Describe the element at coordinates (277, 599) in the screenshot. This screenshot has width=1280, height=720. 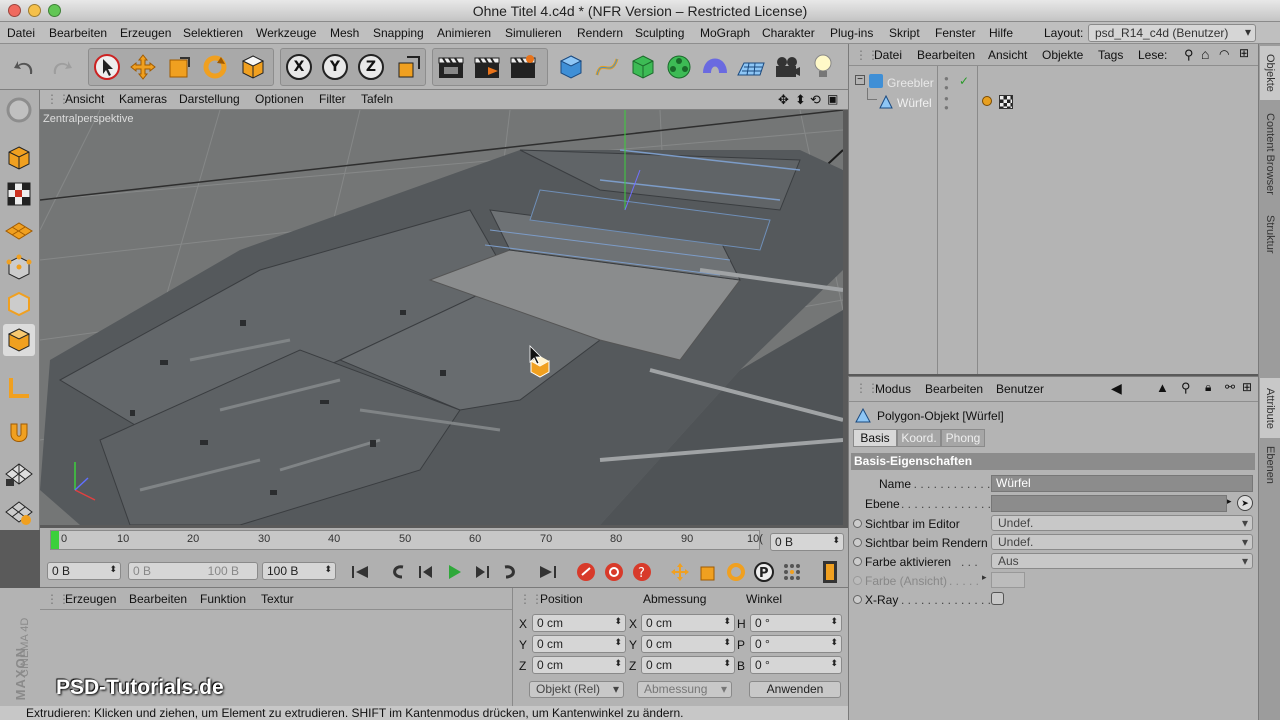
I see `material-menu-textur: Textur` at that location.